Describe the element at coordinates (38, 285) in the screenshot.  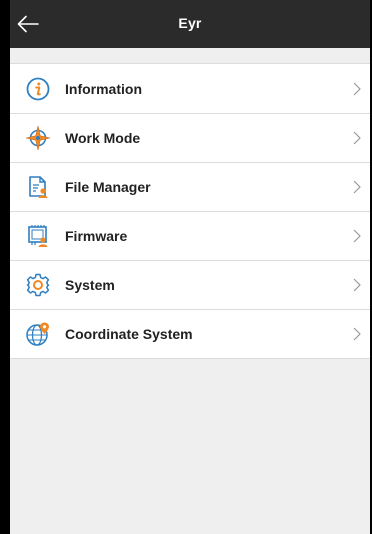
I see `gear-icon` at that location.